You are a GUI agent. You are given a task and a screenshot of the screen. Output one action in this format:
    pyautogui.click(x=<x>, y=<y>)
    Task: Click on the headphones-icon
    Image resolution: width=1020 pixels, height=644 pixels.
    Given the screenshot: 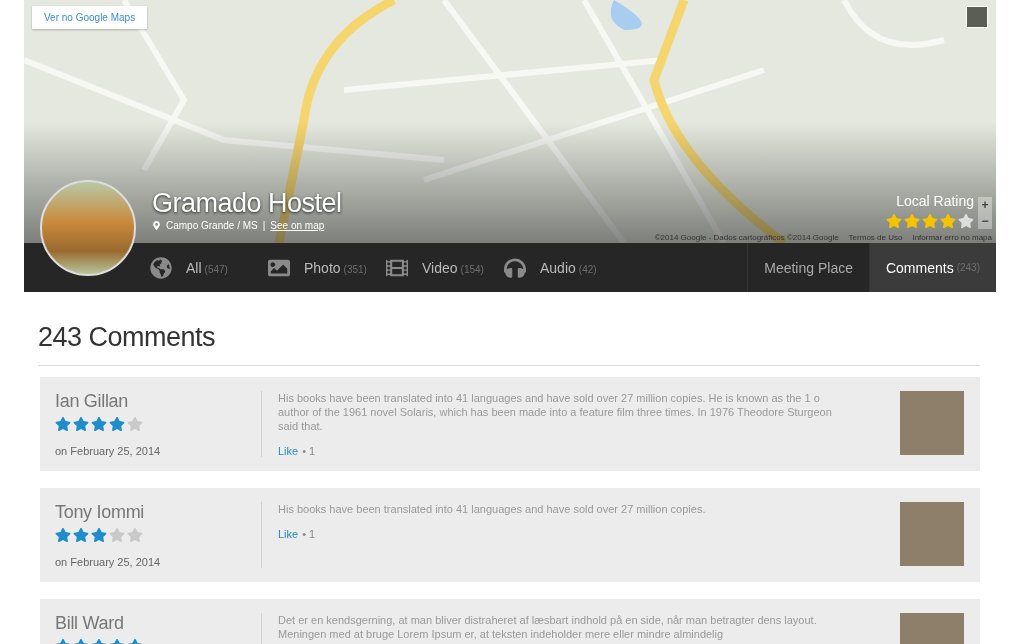 What is the action you would take?
    pyautogui.click(x=515, y=267)
    